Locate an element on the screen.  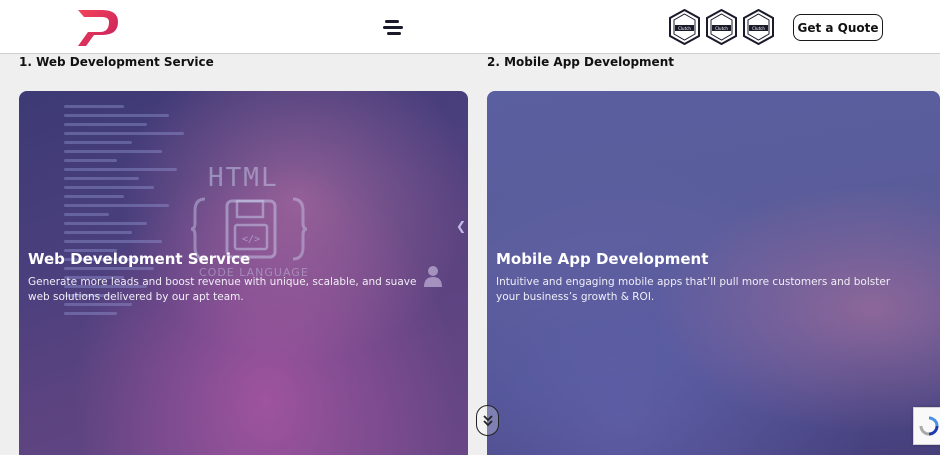
html-overlay-text: HTML is located at coordinates (243, 178).